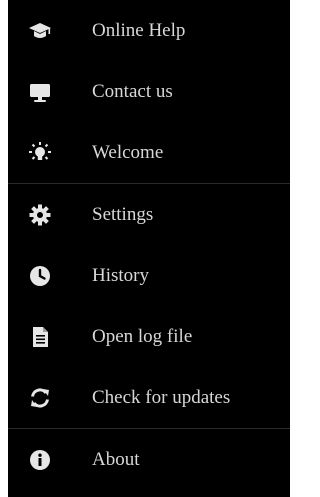  What do you see at coordinates (120, 275) in the screenshot?
I see `menu-item-label: History` at bounding box center [120, 275].